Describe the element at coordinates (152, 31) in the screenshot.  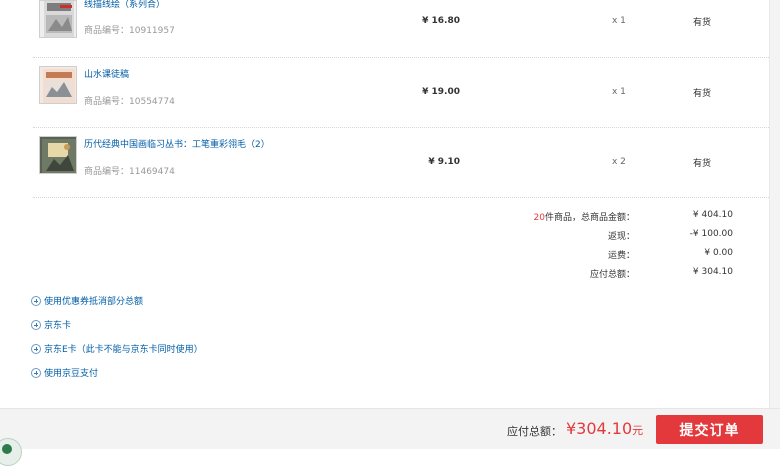
I see `sku-value: 10911957` at that location.